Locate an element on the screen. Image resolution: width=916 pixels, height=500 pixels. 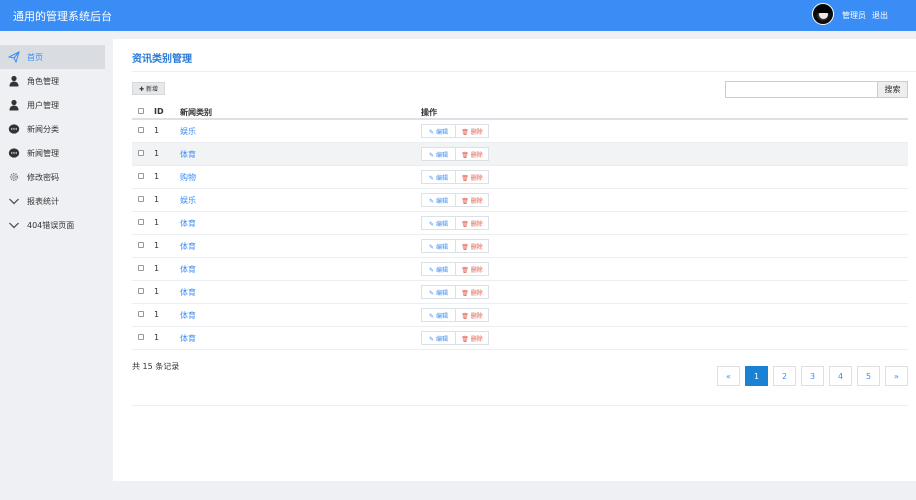
add-button: ✚ 新增 is located at coordinates (148, 88).